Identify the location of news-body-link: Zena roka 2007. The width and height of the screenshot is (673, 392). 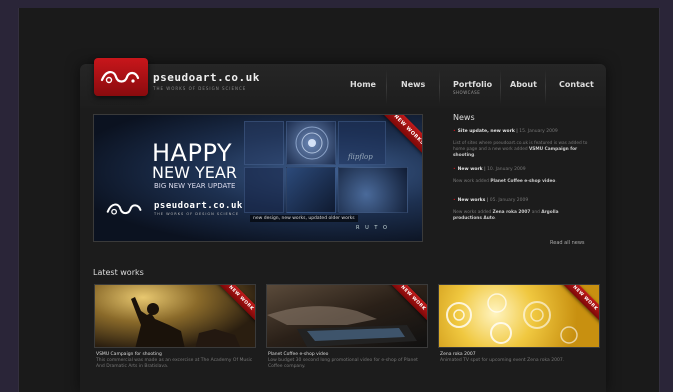
(512, 212).